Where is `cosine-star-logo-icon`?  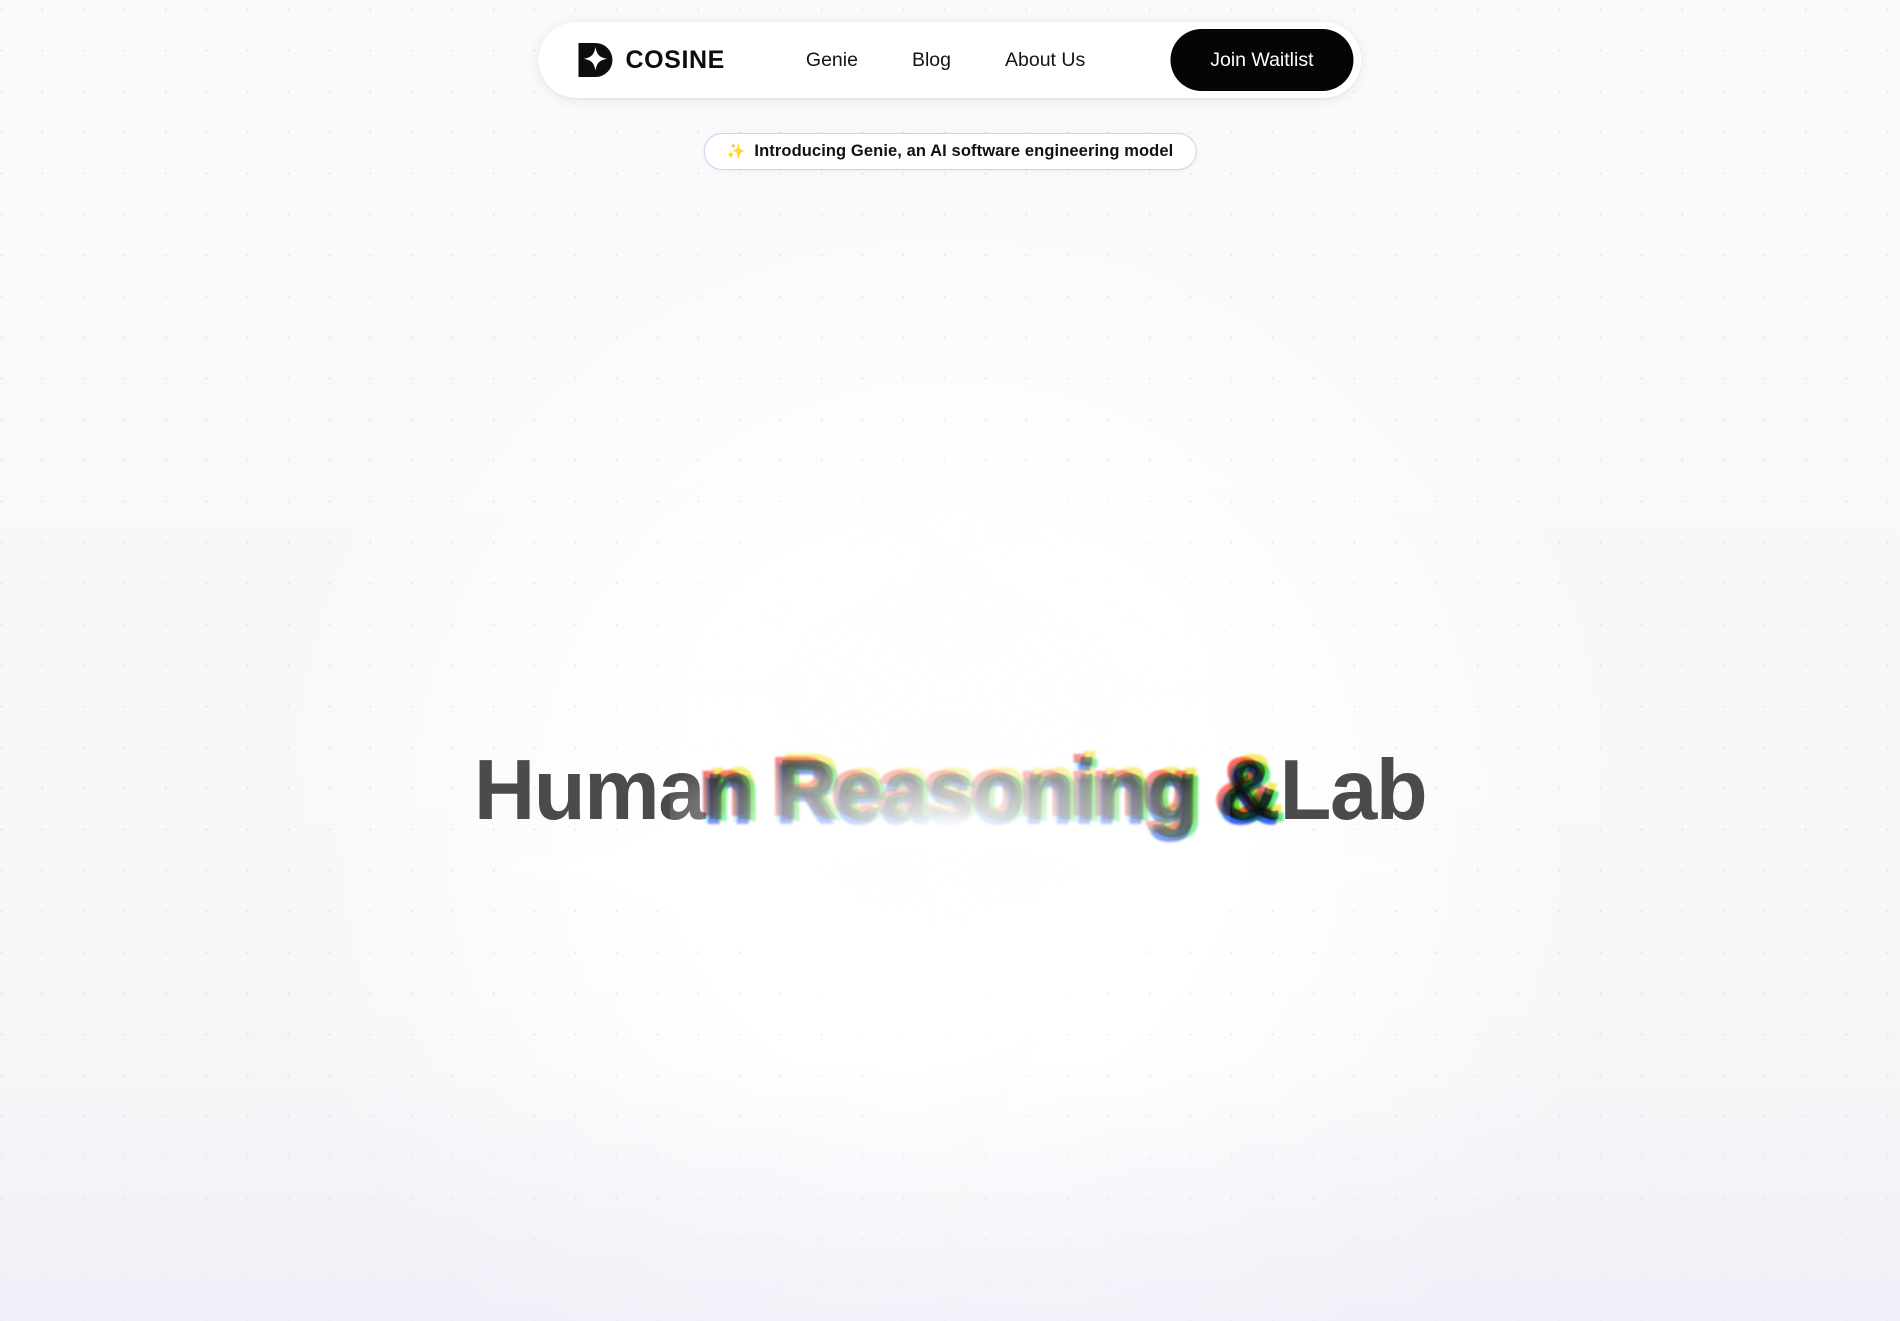
cosine-star-logo-icon is located at coordinates (595, 60).